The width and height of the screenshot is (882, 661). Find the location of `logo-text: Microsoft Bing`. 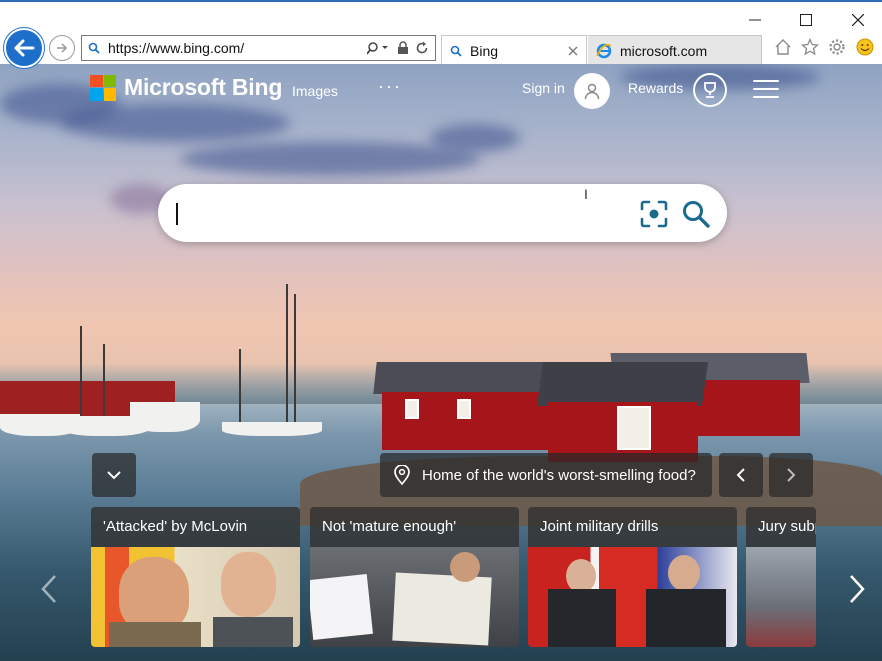

logo-text: Microsoft Bing is located at coordinates (203, 87).